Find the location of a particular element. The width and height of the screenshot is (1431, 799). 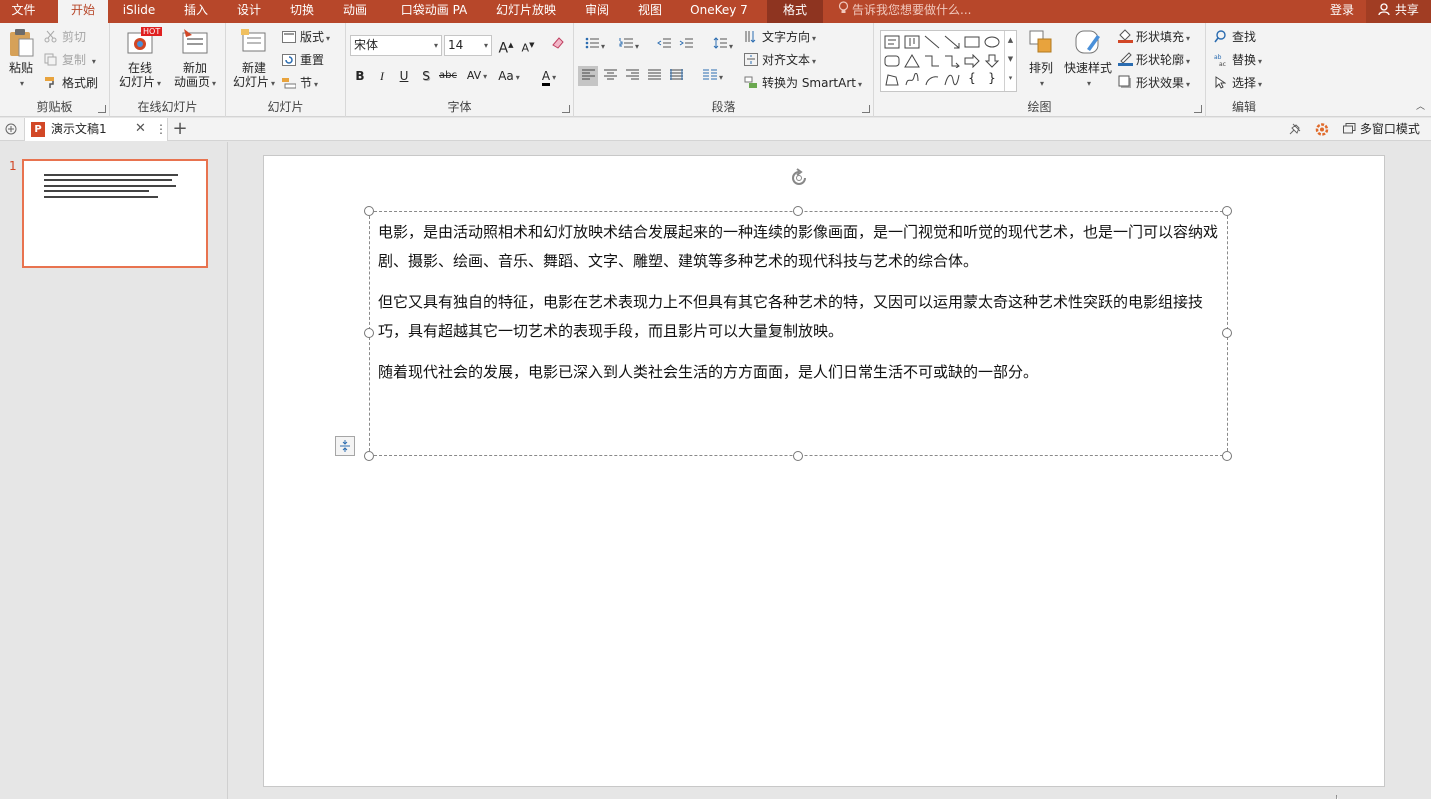

freeform-shape-icon is located at coordinates (892, 80).